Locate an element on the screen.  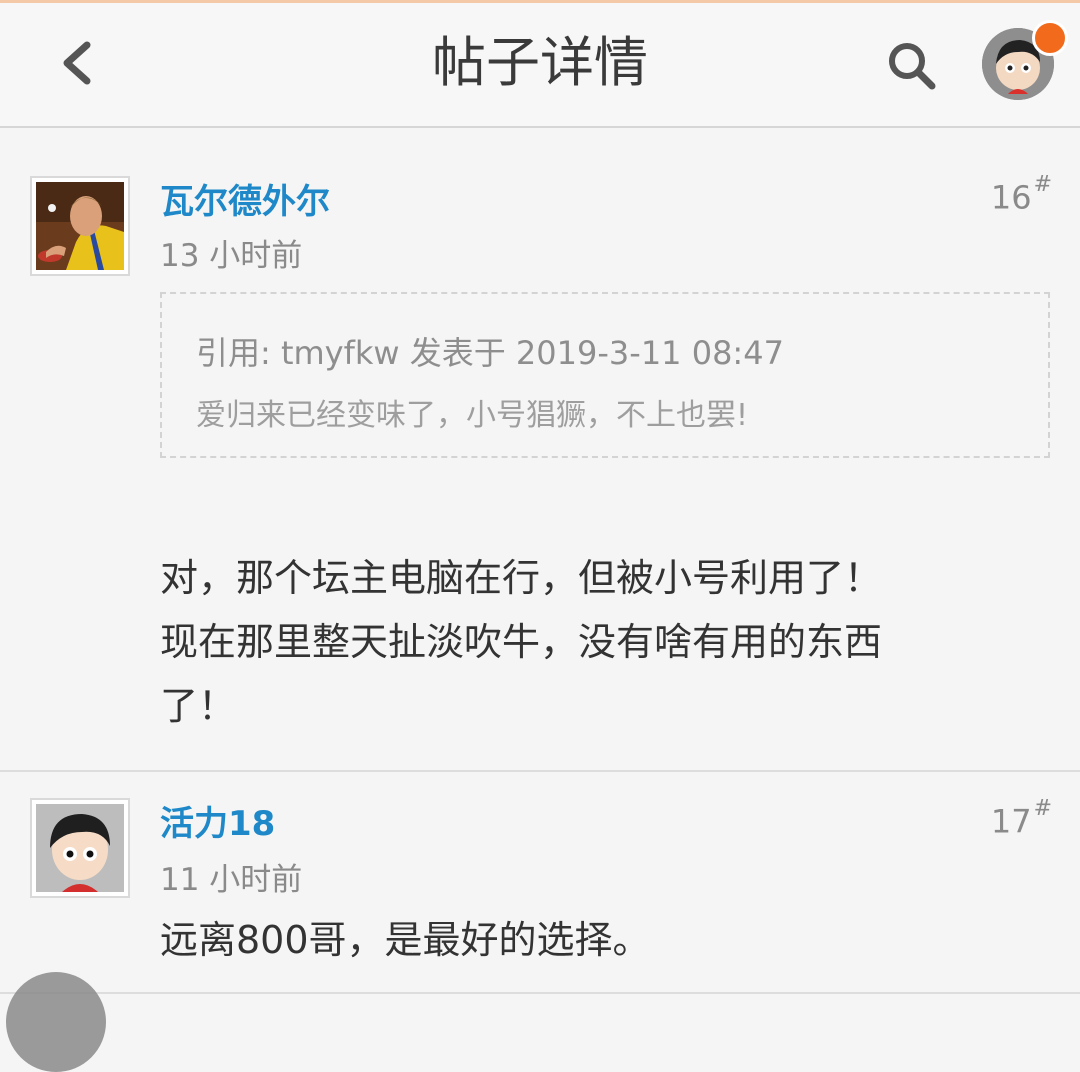
top-bar: 帖子详情 is located at coordinates (540, 64).